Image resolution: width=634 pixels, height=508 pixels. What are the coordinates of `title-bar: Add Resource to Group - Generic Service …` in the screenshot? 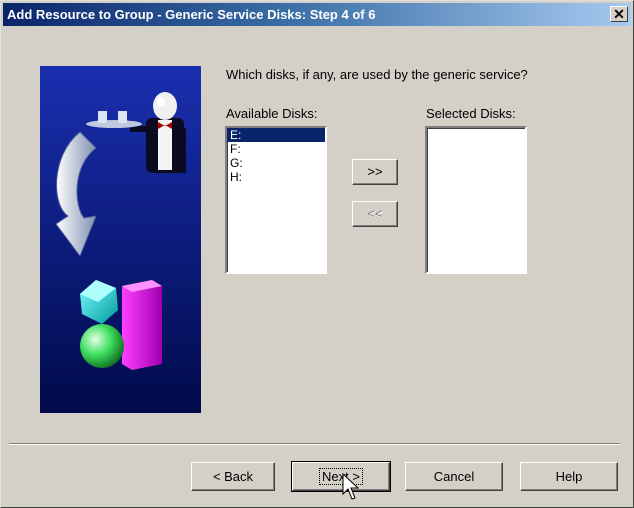 It's located at (317, 14).